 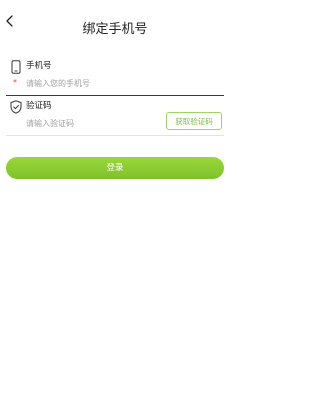 I want to click on code-input, so click(x=96, y=123).